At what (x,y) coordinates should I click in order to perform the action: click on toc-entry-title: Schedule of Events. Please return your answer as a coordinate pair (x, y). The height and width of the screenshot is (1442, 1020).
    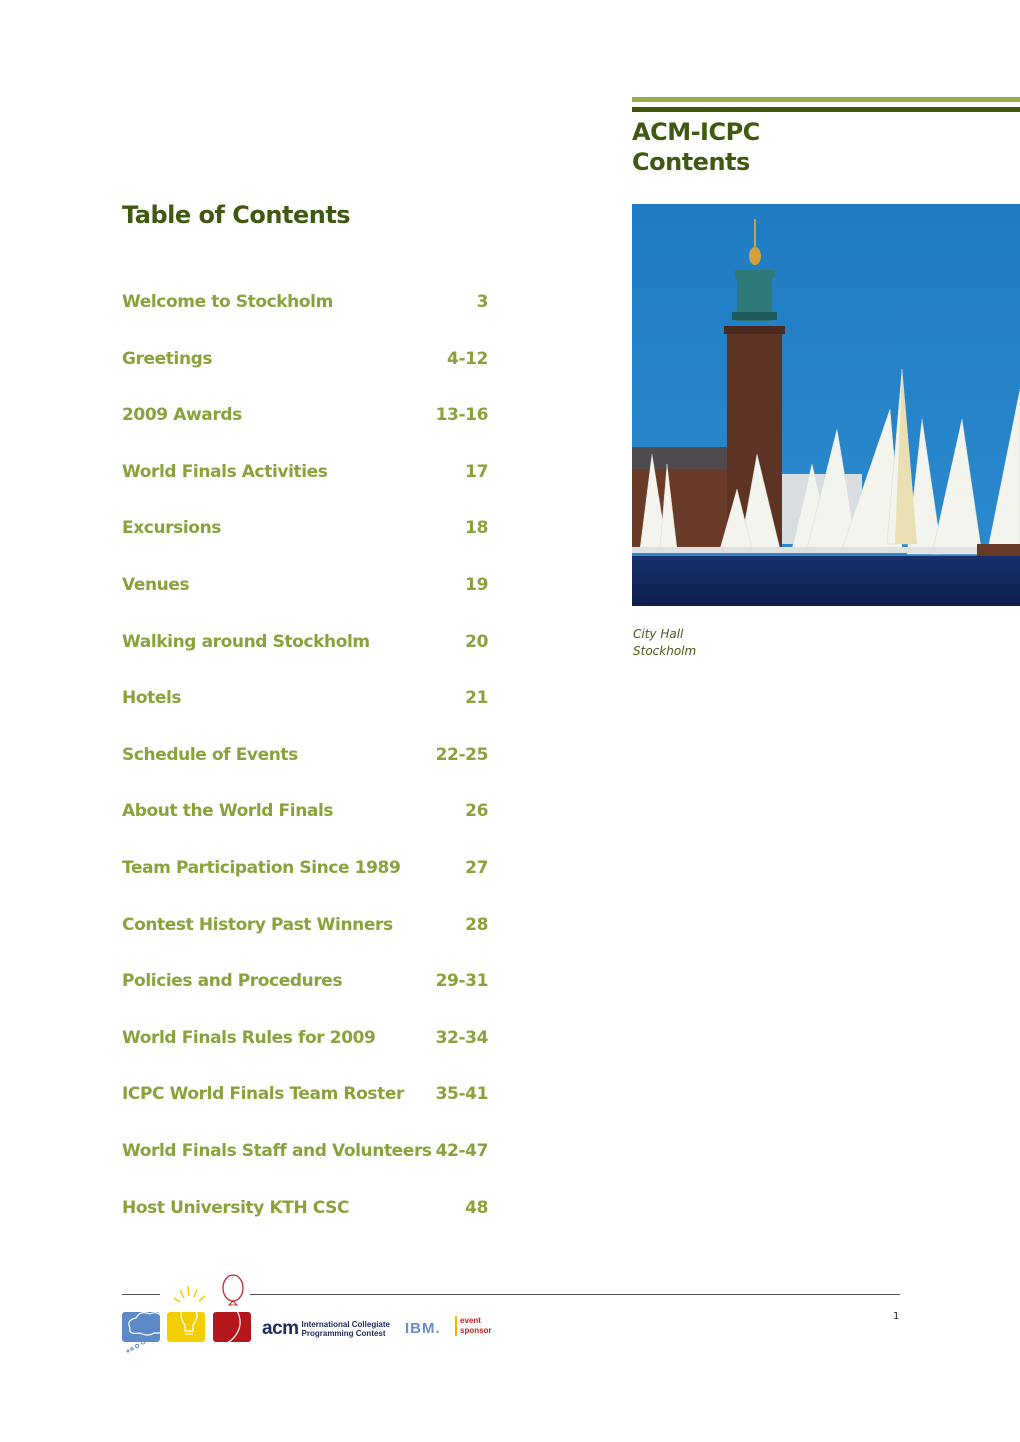
    Looking at the image, I should click on (210, 754).